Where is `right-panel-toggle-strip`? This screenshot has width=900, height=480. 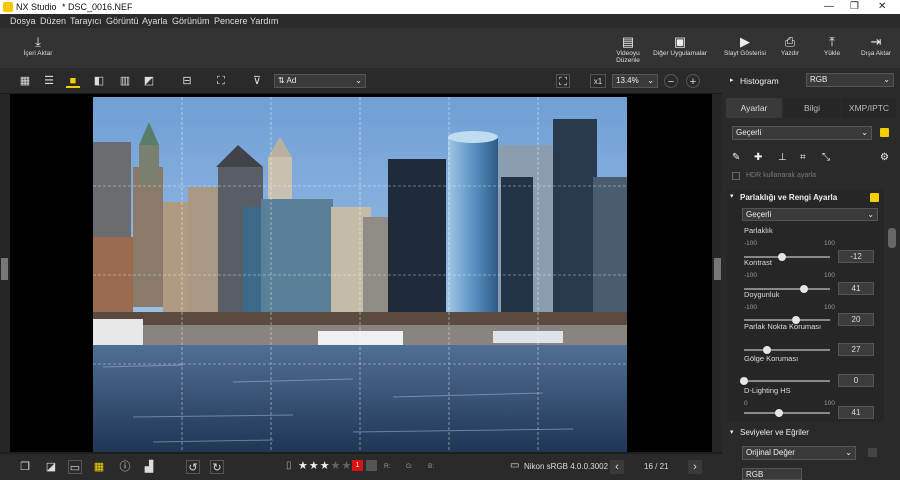 right-panel-toggle-strip is located at coordinates (717, 273).